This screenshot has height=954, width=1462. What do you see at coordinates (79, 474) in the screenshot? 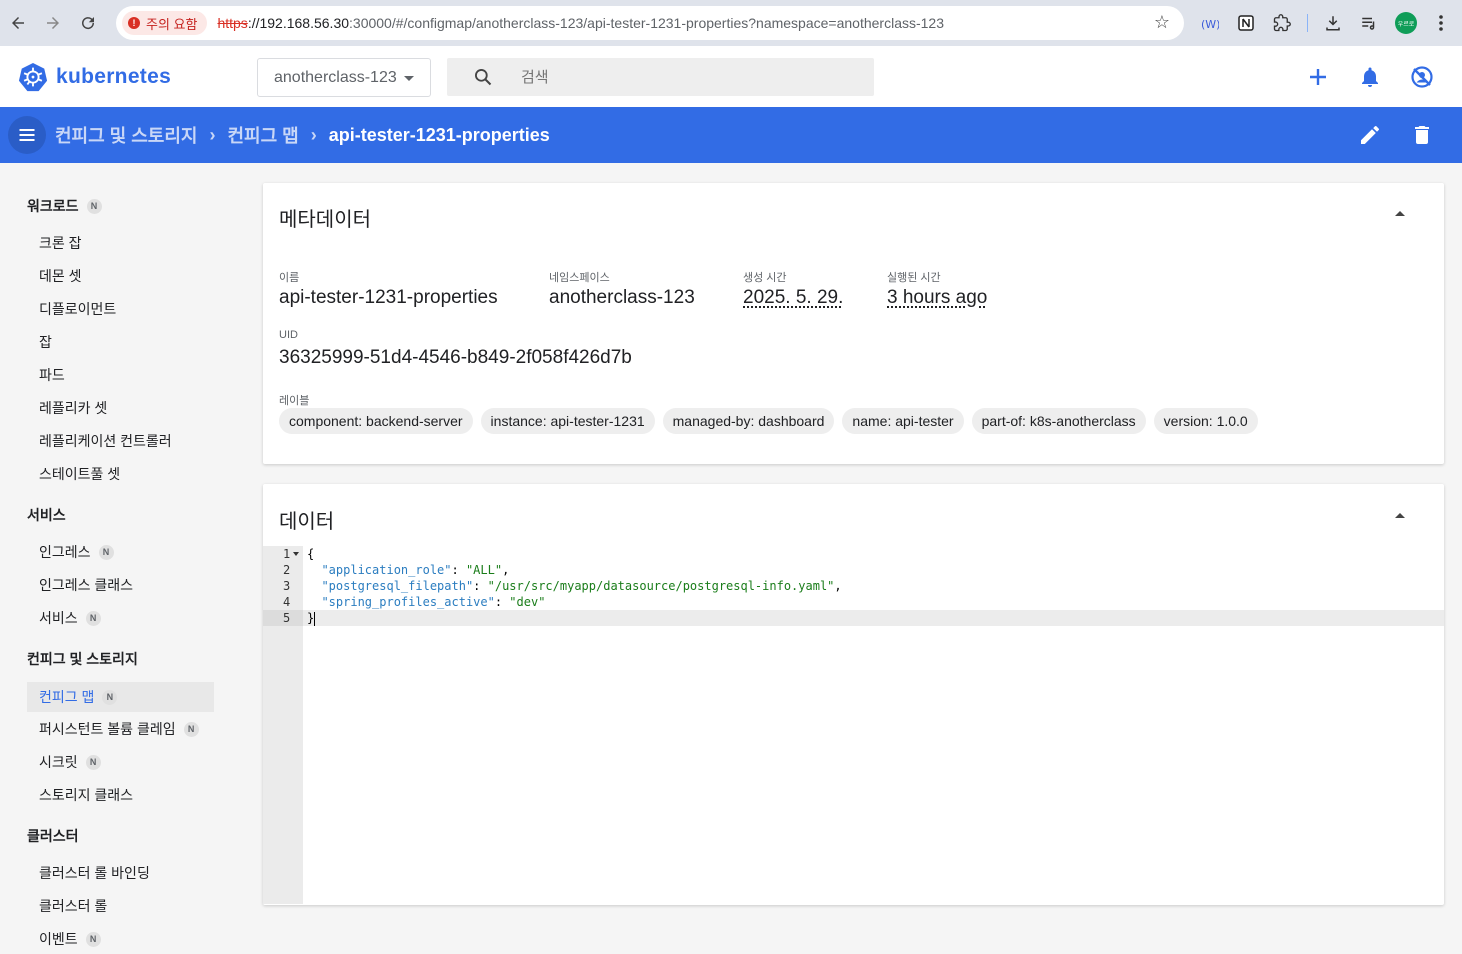
I see `sidebar-item-label: 스테이트풀 셋` at bounding box center [79, 474].